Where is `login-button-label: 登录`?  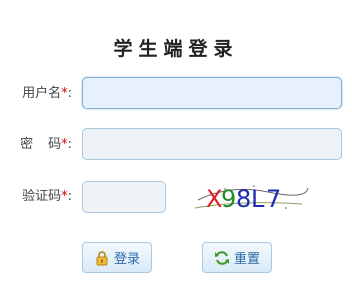
login-button-label: 登录 is located at coordinates (126, 259).